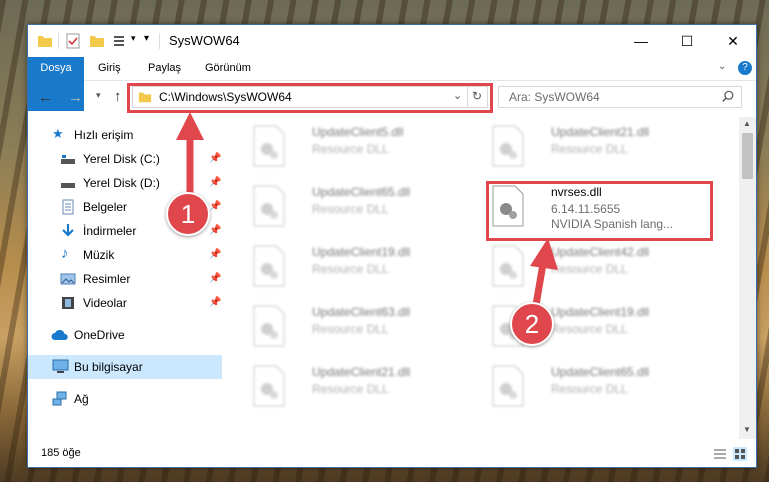  I want to click on item-count: 185 öğe, so click(61, 453).